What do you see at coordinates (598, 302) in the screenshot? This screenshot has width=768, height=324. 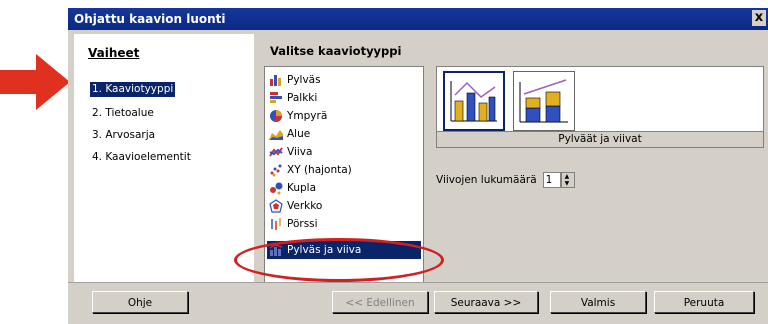 I see `finish-button: Valmis` at bounding box center [598, 302].